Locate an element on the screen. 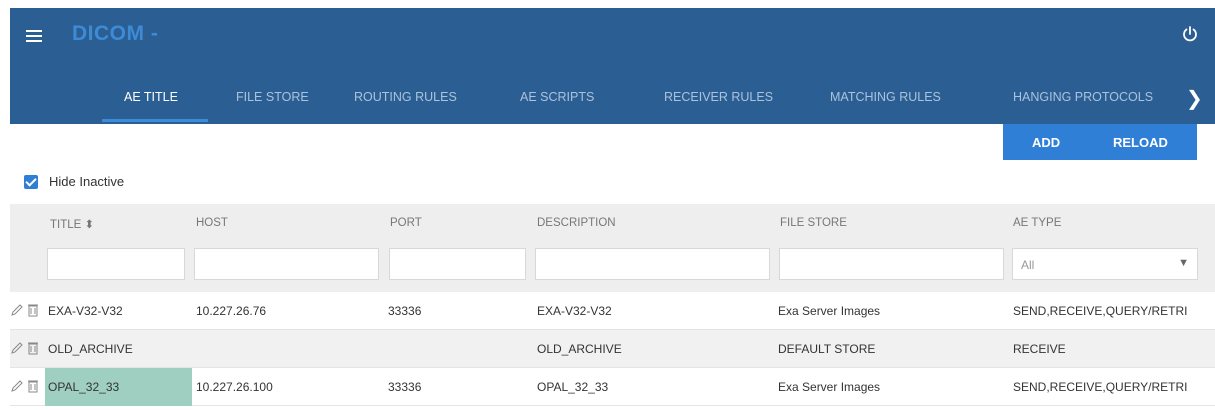 The width and height of the screenshot is (1215, 410). tab-ae-scripts: AE SCRIPTS is located at coordinates (557, 97).